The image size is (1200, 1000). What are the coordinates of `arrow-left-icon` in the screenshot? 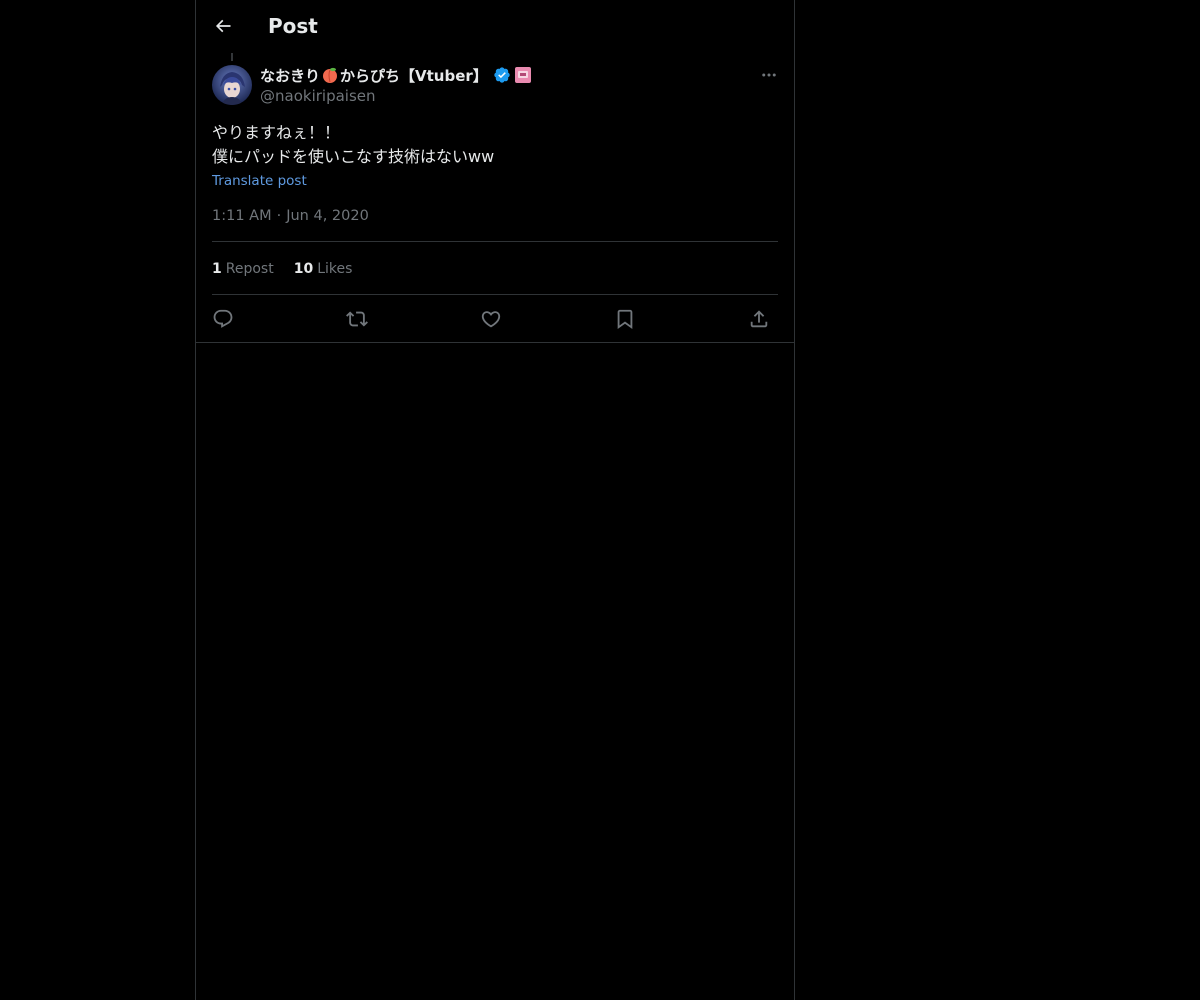 It's located at (223, 26).